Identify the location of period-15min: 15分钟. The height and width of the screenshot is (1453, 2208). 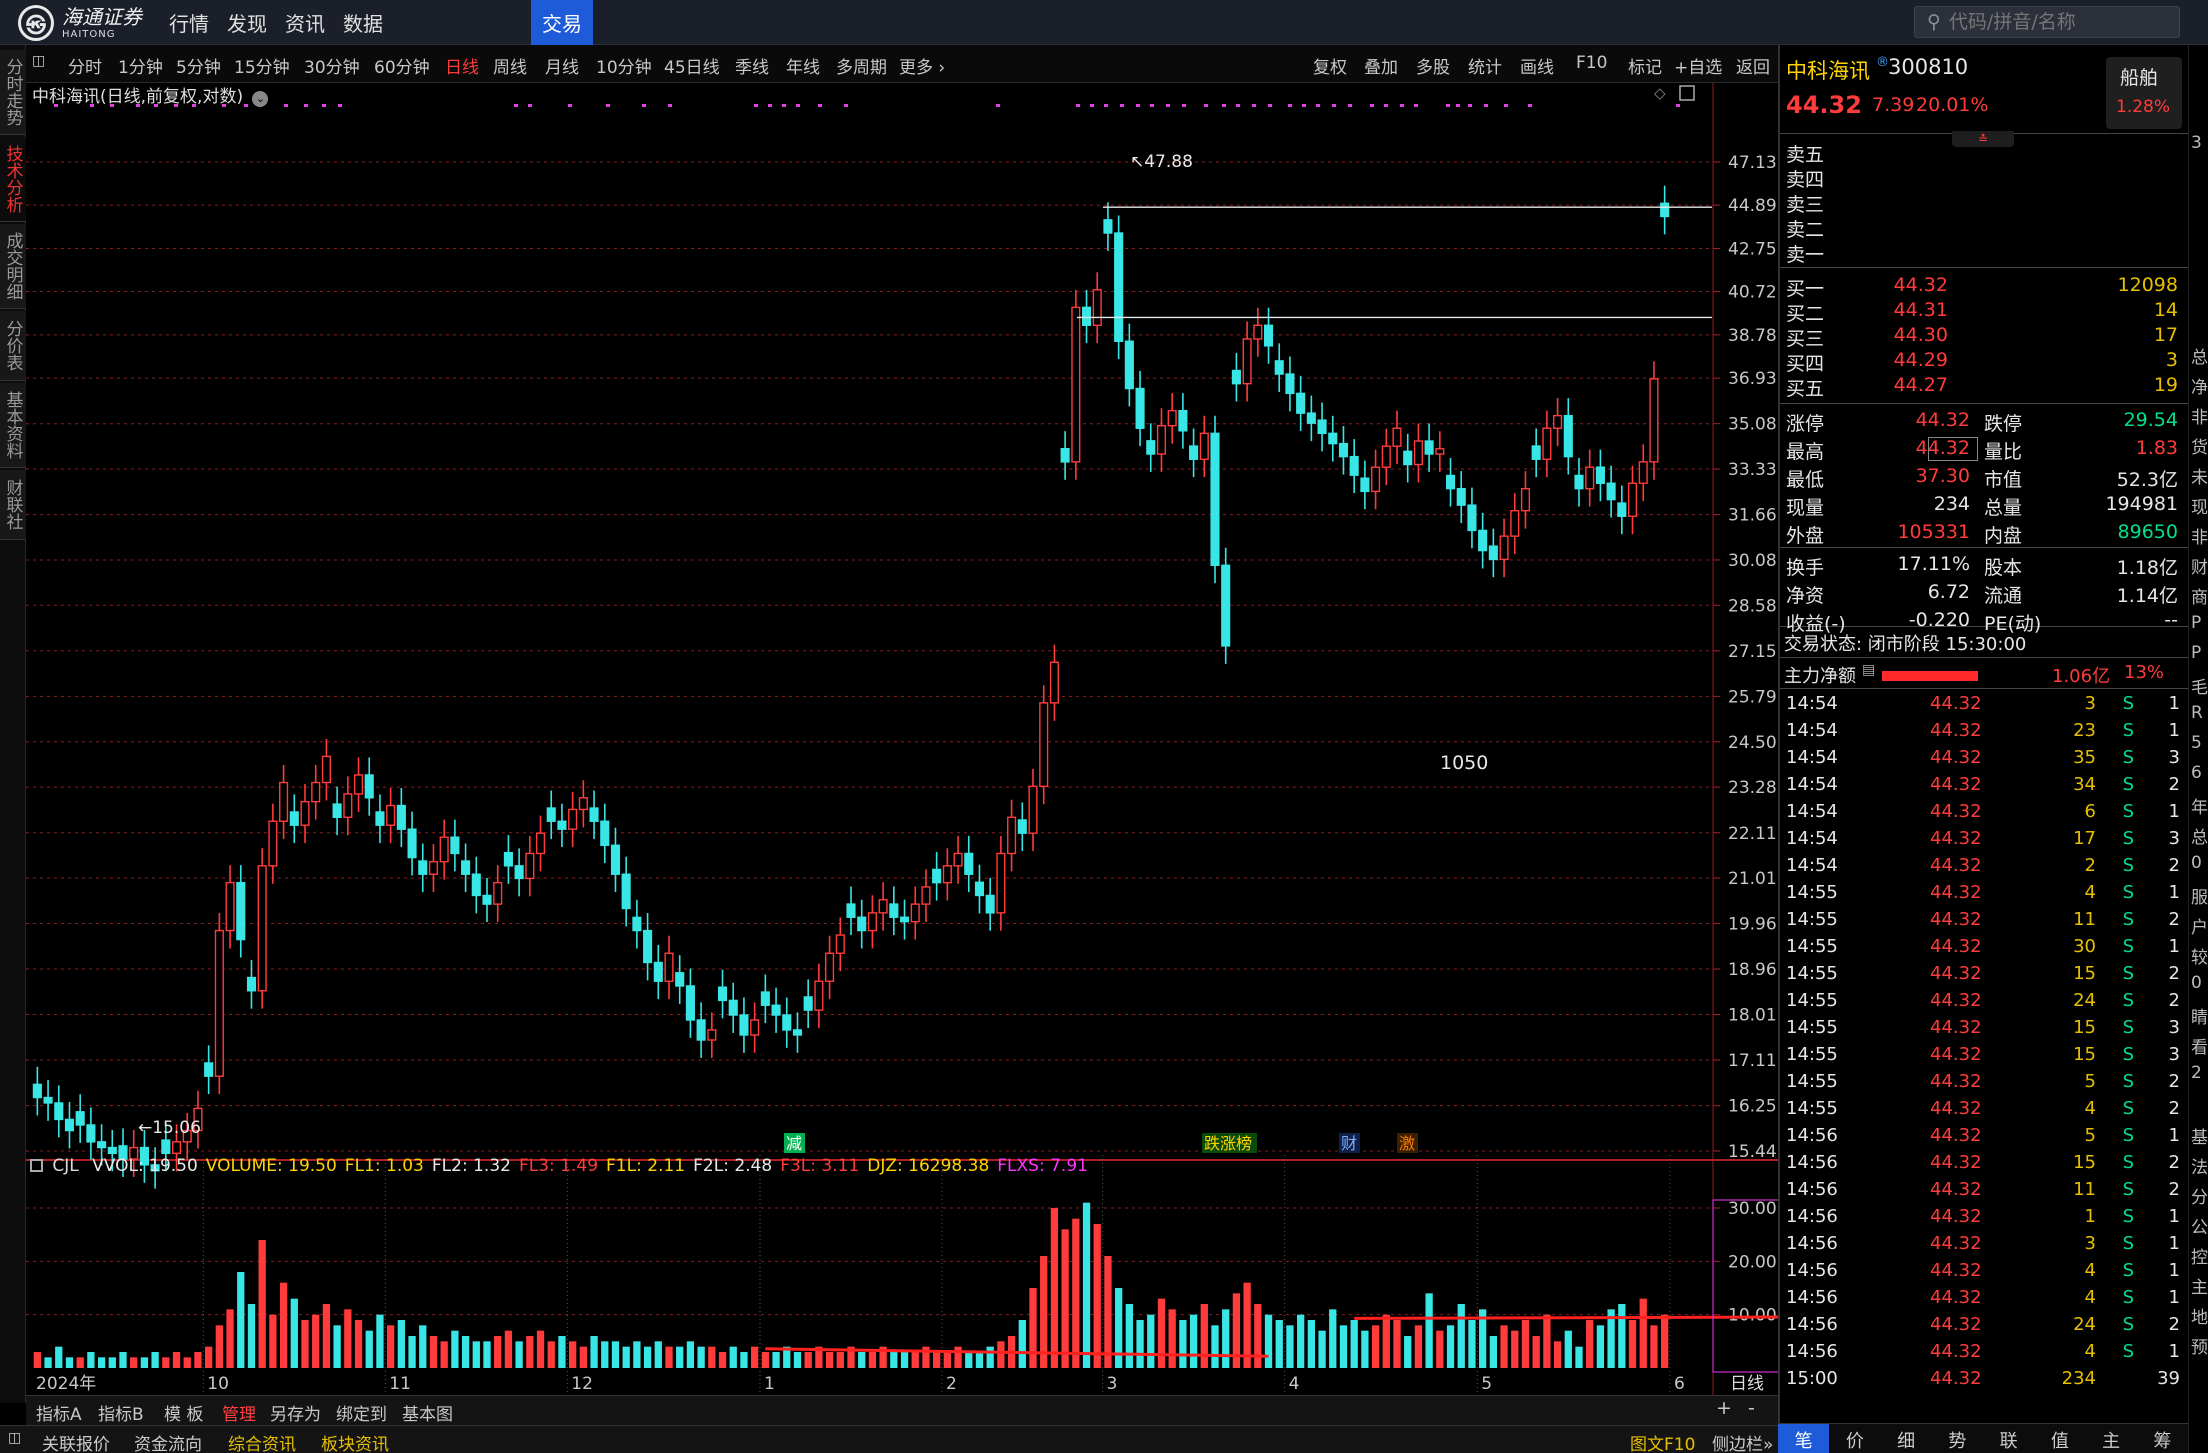
(262, 65).